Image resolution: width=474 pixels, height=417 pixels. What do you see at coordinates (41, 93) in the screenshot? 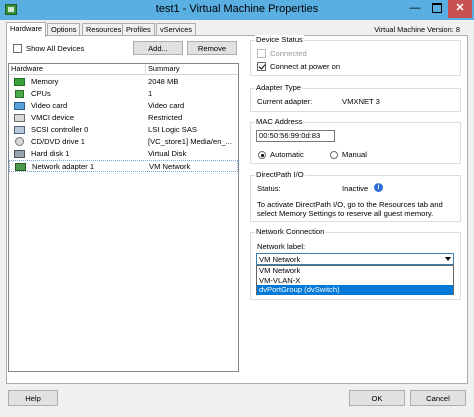
I see `hardware-row-name: CPUs` at bounding box center [41, 93].